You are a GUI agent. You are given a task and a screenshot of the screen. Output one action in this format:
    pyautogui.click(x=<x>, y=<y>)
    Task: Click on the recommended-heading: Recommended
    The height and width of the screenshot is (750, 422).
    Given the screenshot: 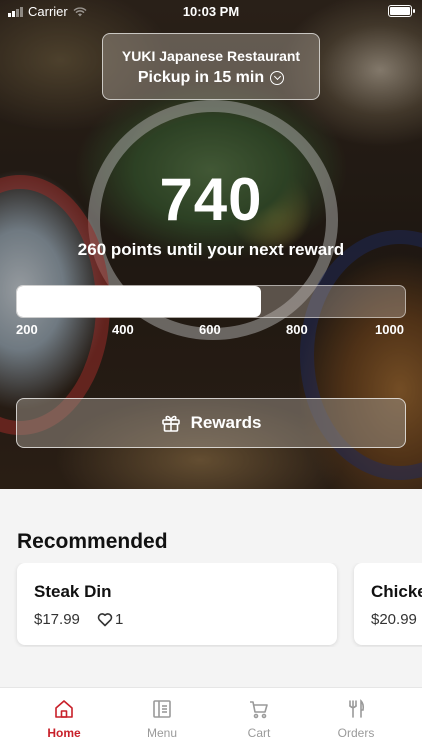 What is the action you would take?
    pyautogui.click(x=92, y=541)
    